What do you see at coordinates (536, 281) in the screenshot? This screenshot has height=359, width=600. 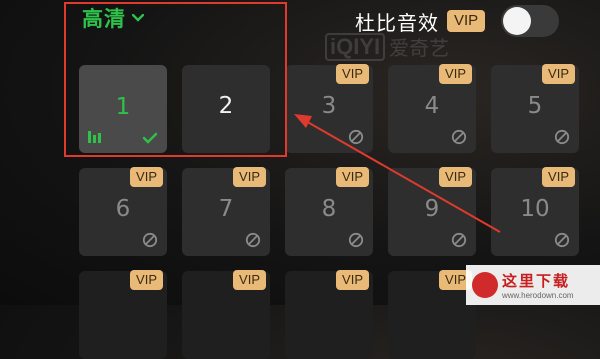 I see `site-logo-name: 这里下载` at bounding box center [536, 281].